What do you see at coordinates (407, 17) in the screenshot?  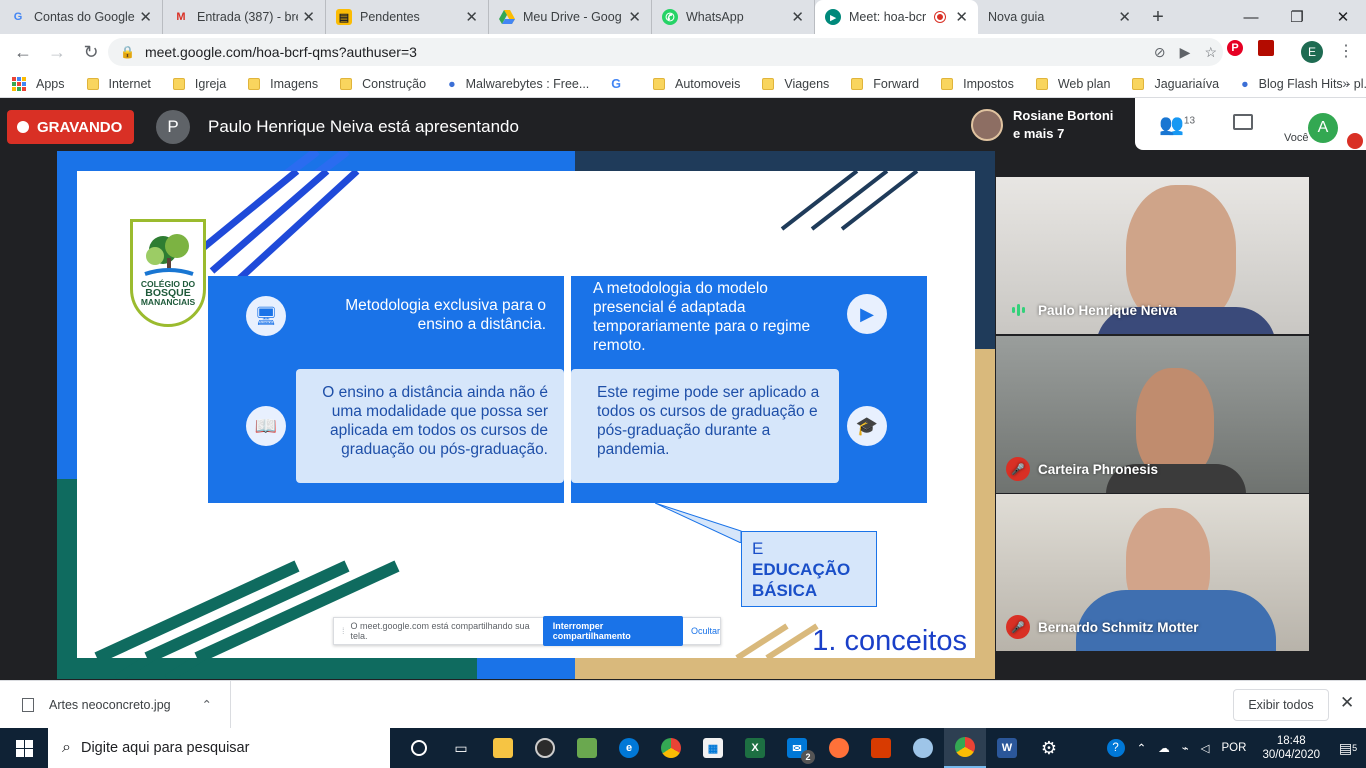 I see `tab-pendentes: ▤ Pendentes ✕` at bounding box center [407, 17].